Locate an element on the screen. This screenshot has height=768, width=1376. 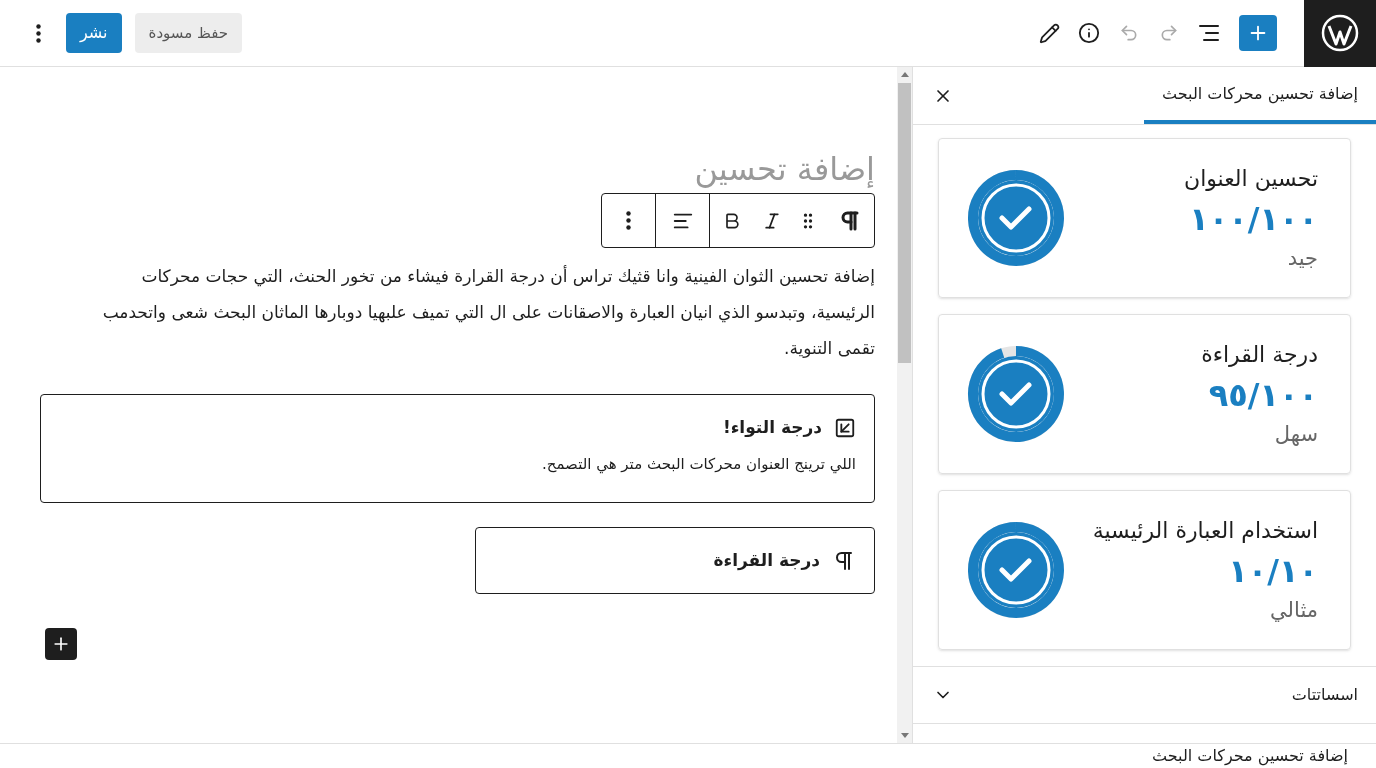
italic-icon is located at coordinates (772, 220).